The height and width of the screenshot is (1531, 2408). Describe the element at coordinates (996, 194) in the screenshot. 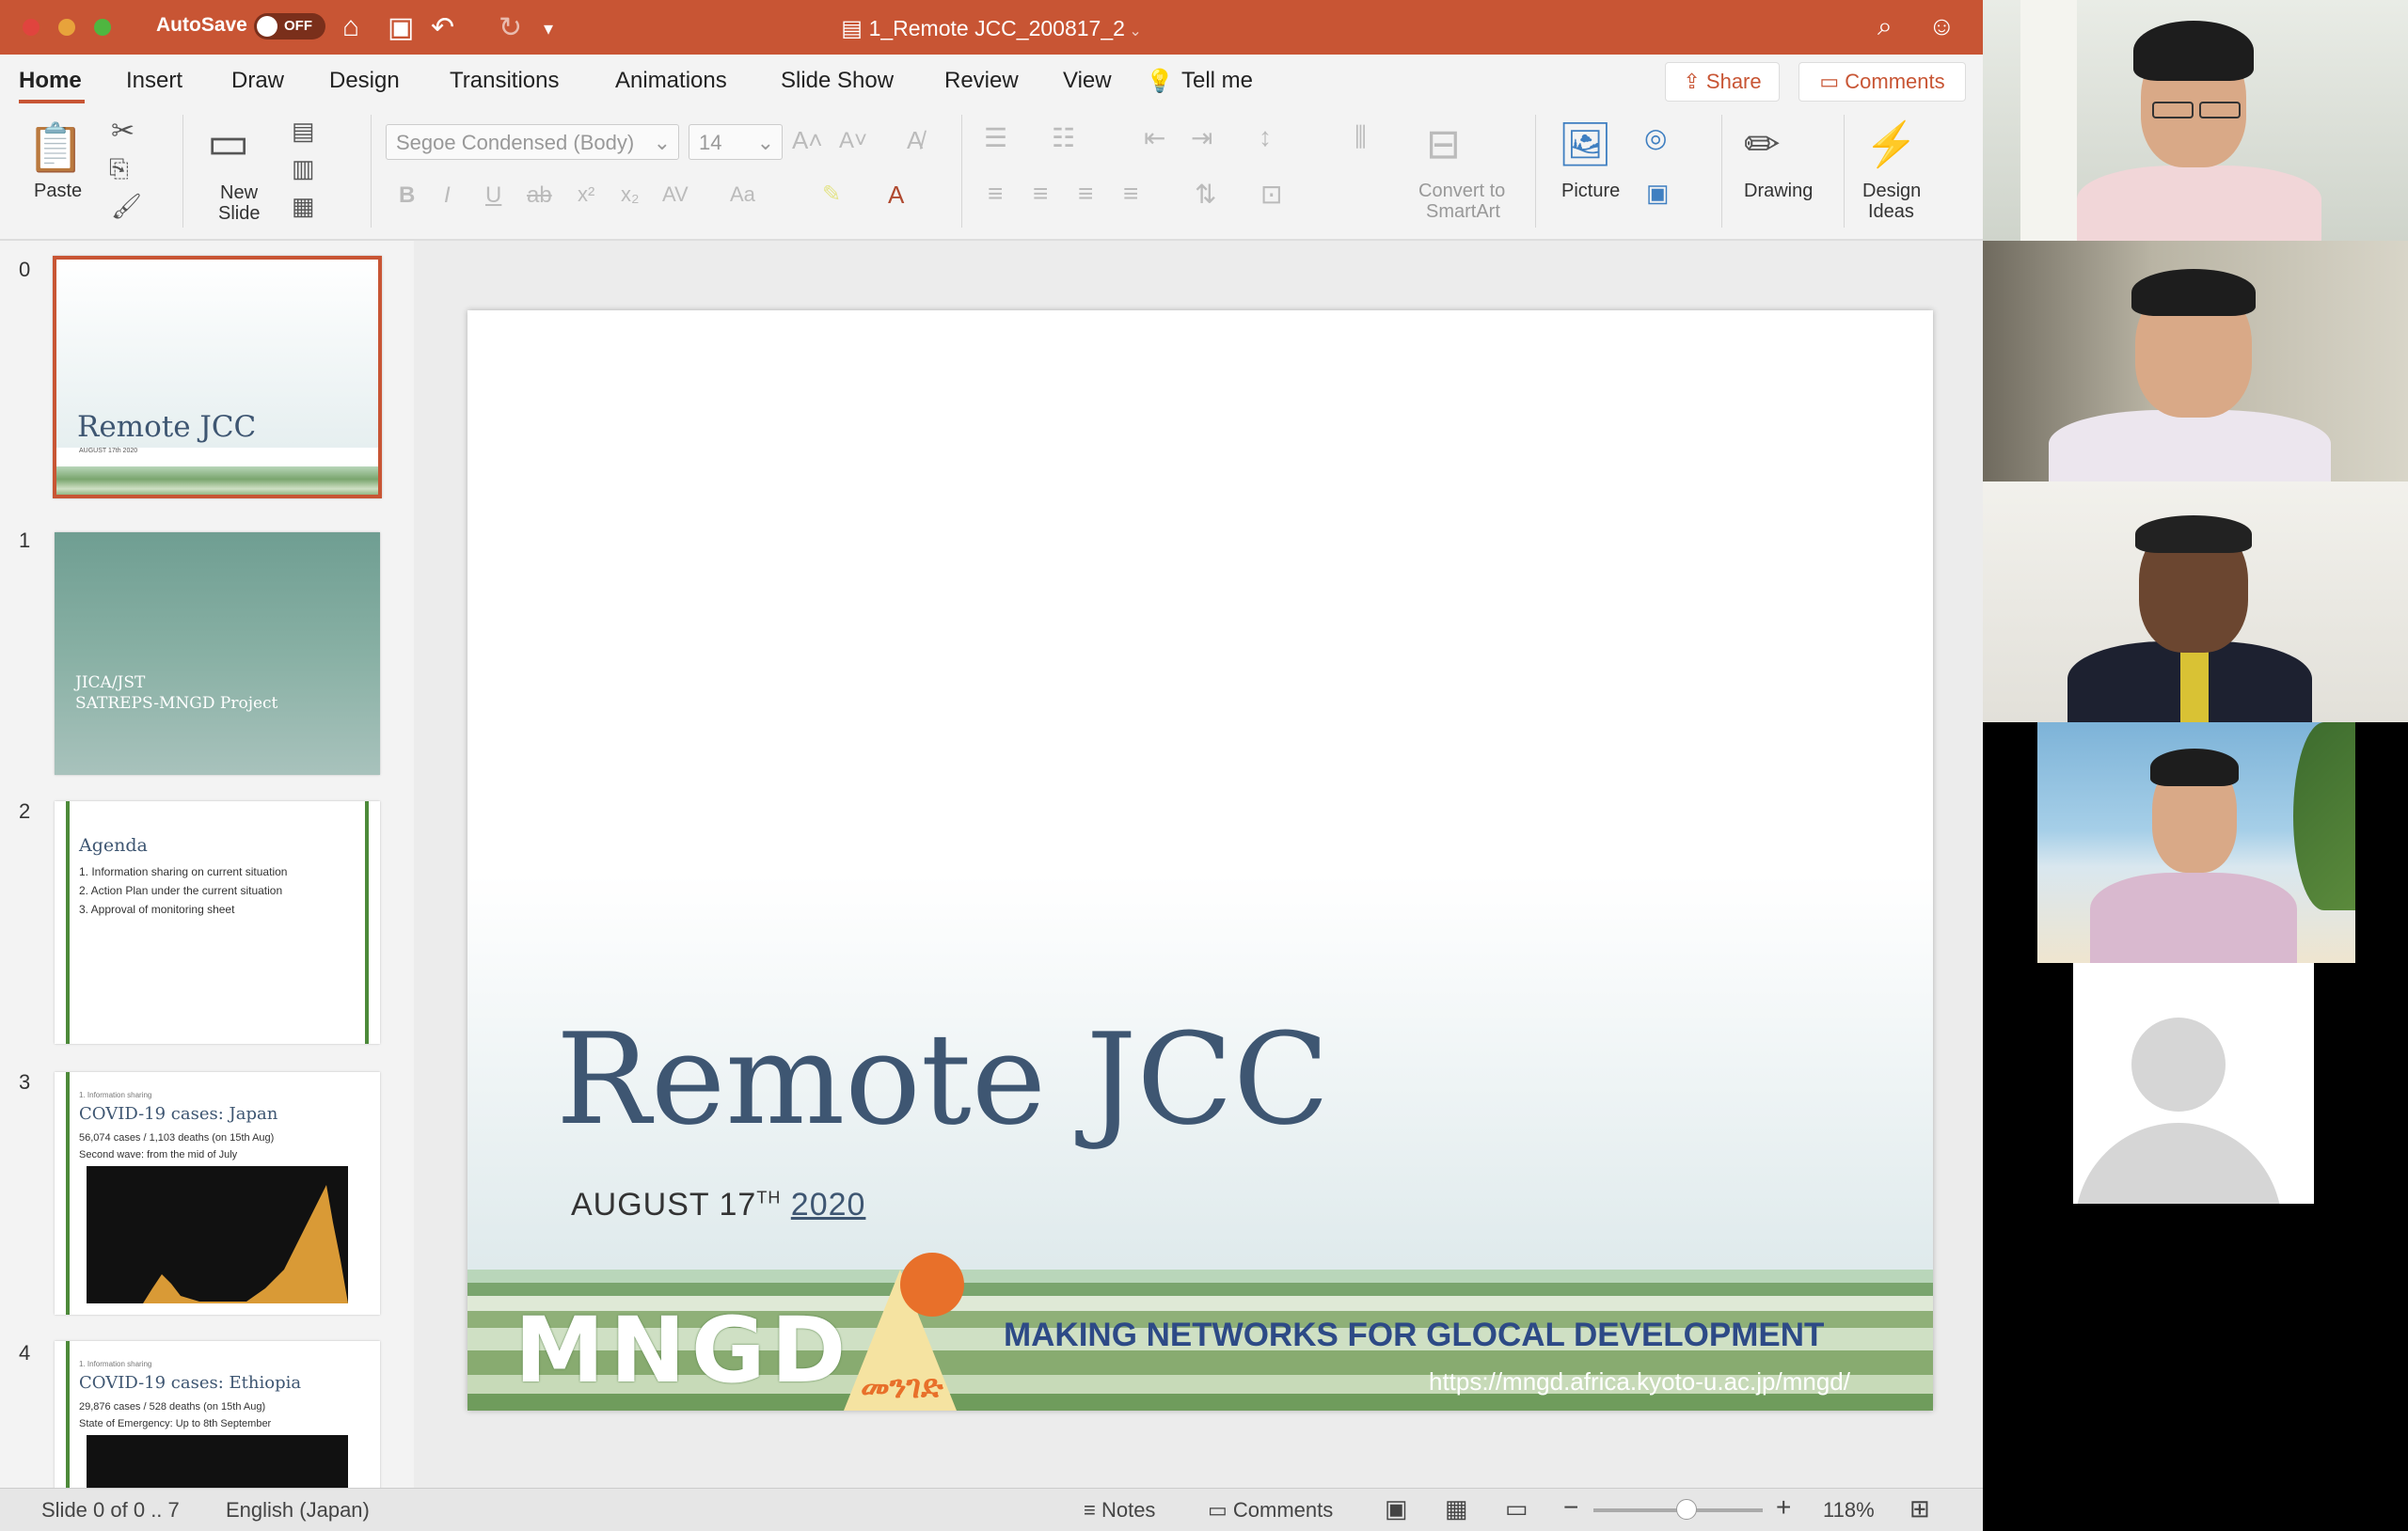

I see `align-left-icon: ≡` at that location.